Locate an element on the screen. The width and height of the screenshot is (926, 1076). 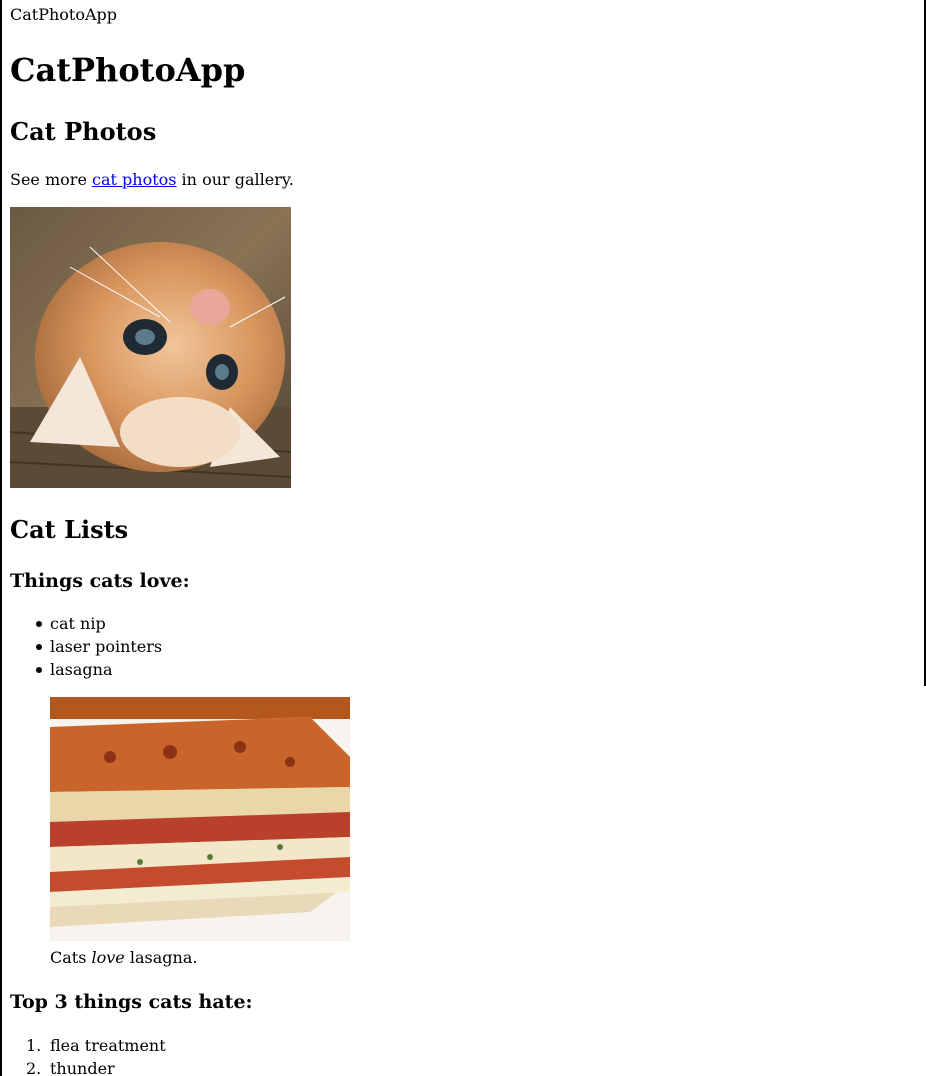
list-item-text: flea treatment is located at coordinates (108, 1045).